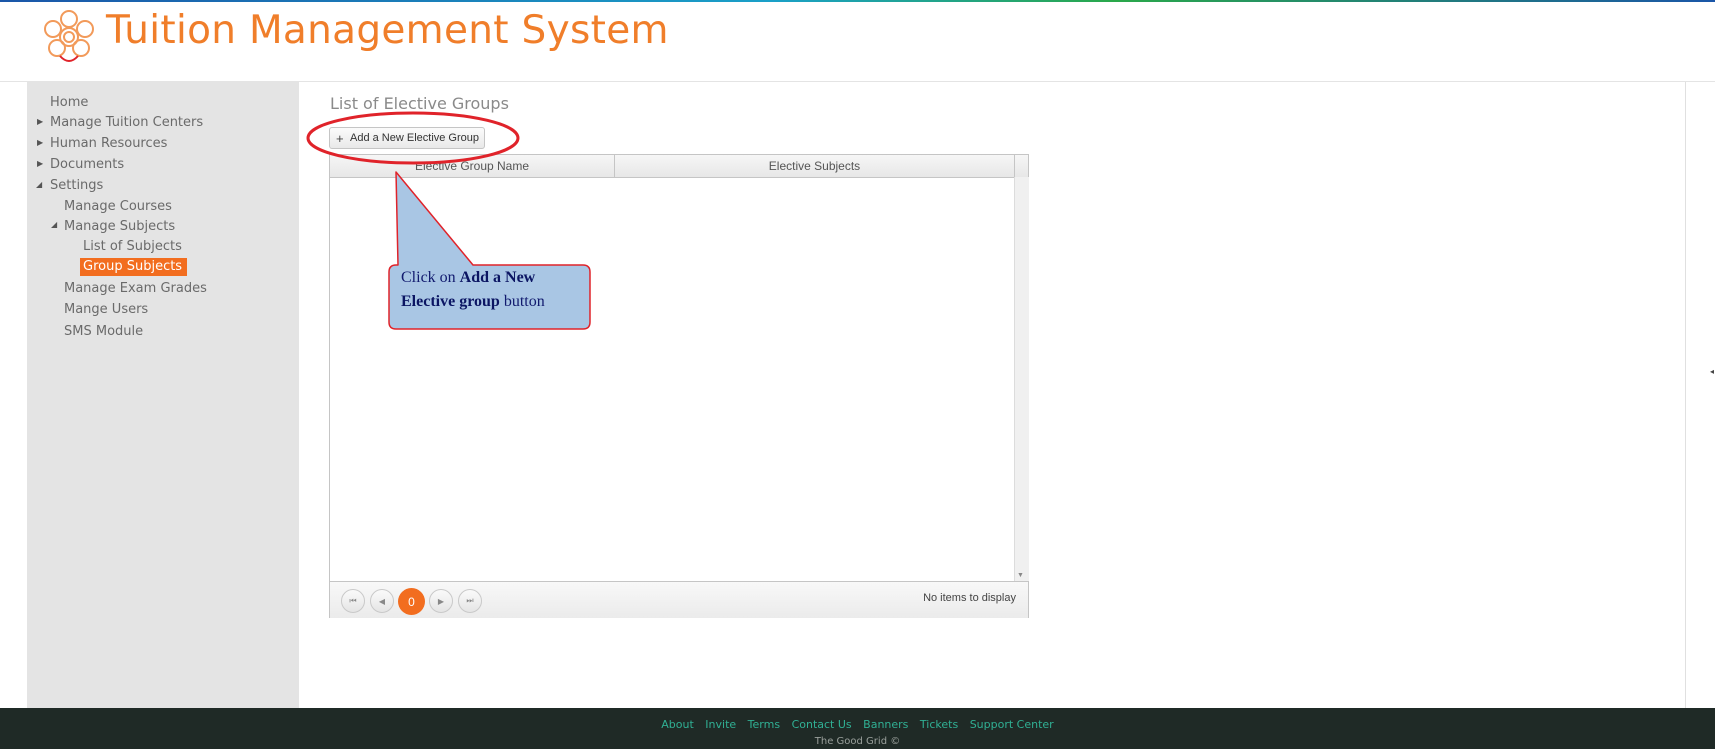 The height and width of the screenshot is (749, 1715). What do you see at coordinates (69, 36) in the screenshot?
I see `logo-icon` at bounding box center [69, 36].